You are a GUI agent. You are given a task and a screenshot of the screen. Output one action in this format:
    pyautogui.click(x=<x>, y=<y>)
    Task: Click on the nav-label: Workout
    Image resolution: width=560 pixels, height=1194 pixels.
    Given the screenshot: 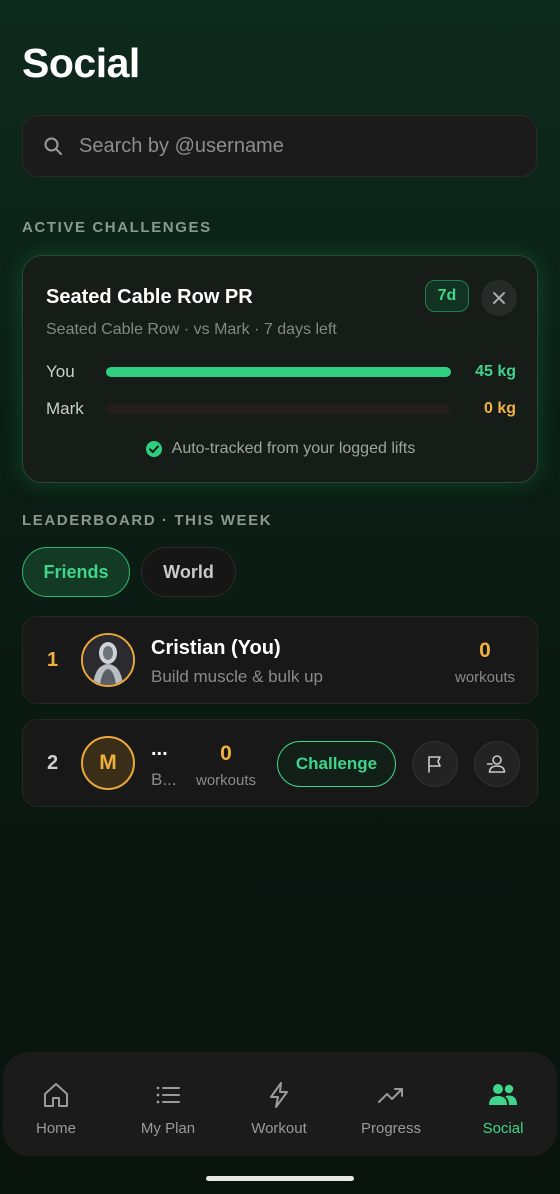 What is the action you would take?
    pyautogui.click(x=279, y=1128)
    